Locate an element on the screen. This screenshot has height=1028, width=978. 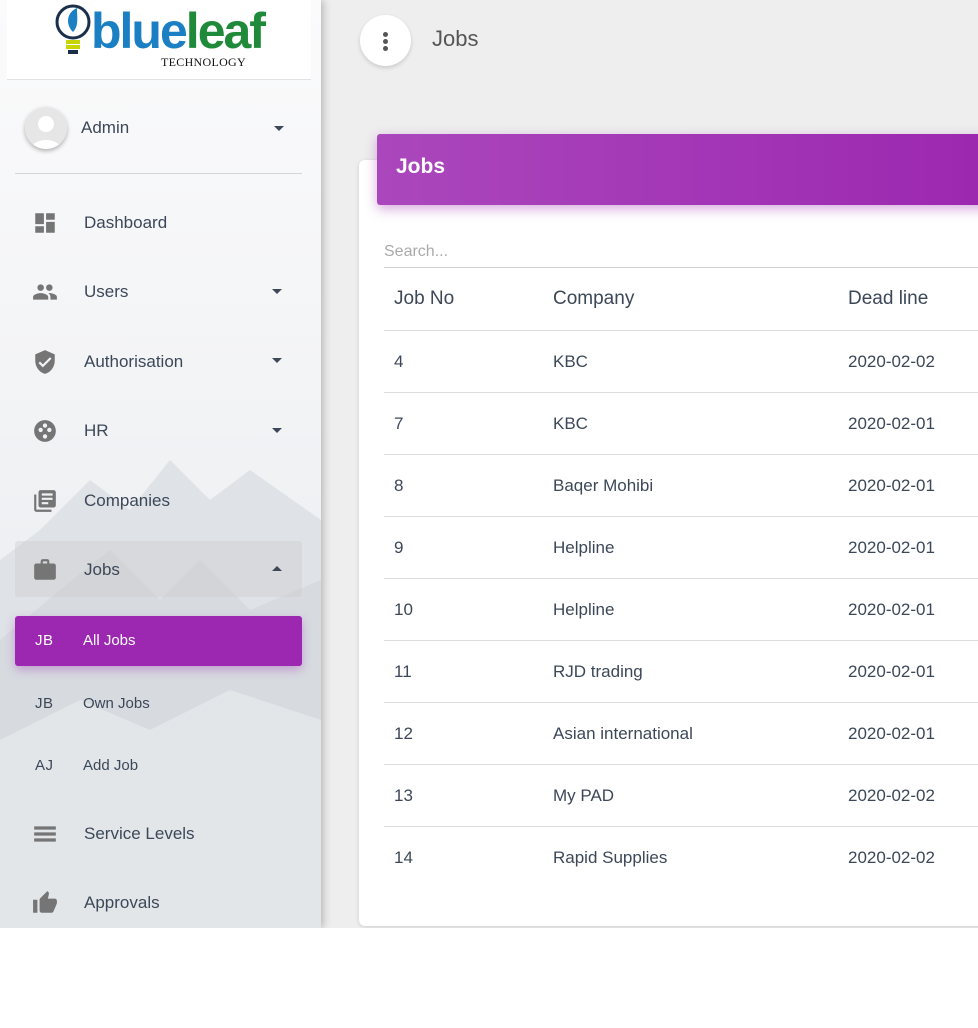
sidebar-item-authorisation: Authorisation is located at coordinates (158, 361).